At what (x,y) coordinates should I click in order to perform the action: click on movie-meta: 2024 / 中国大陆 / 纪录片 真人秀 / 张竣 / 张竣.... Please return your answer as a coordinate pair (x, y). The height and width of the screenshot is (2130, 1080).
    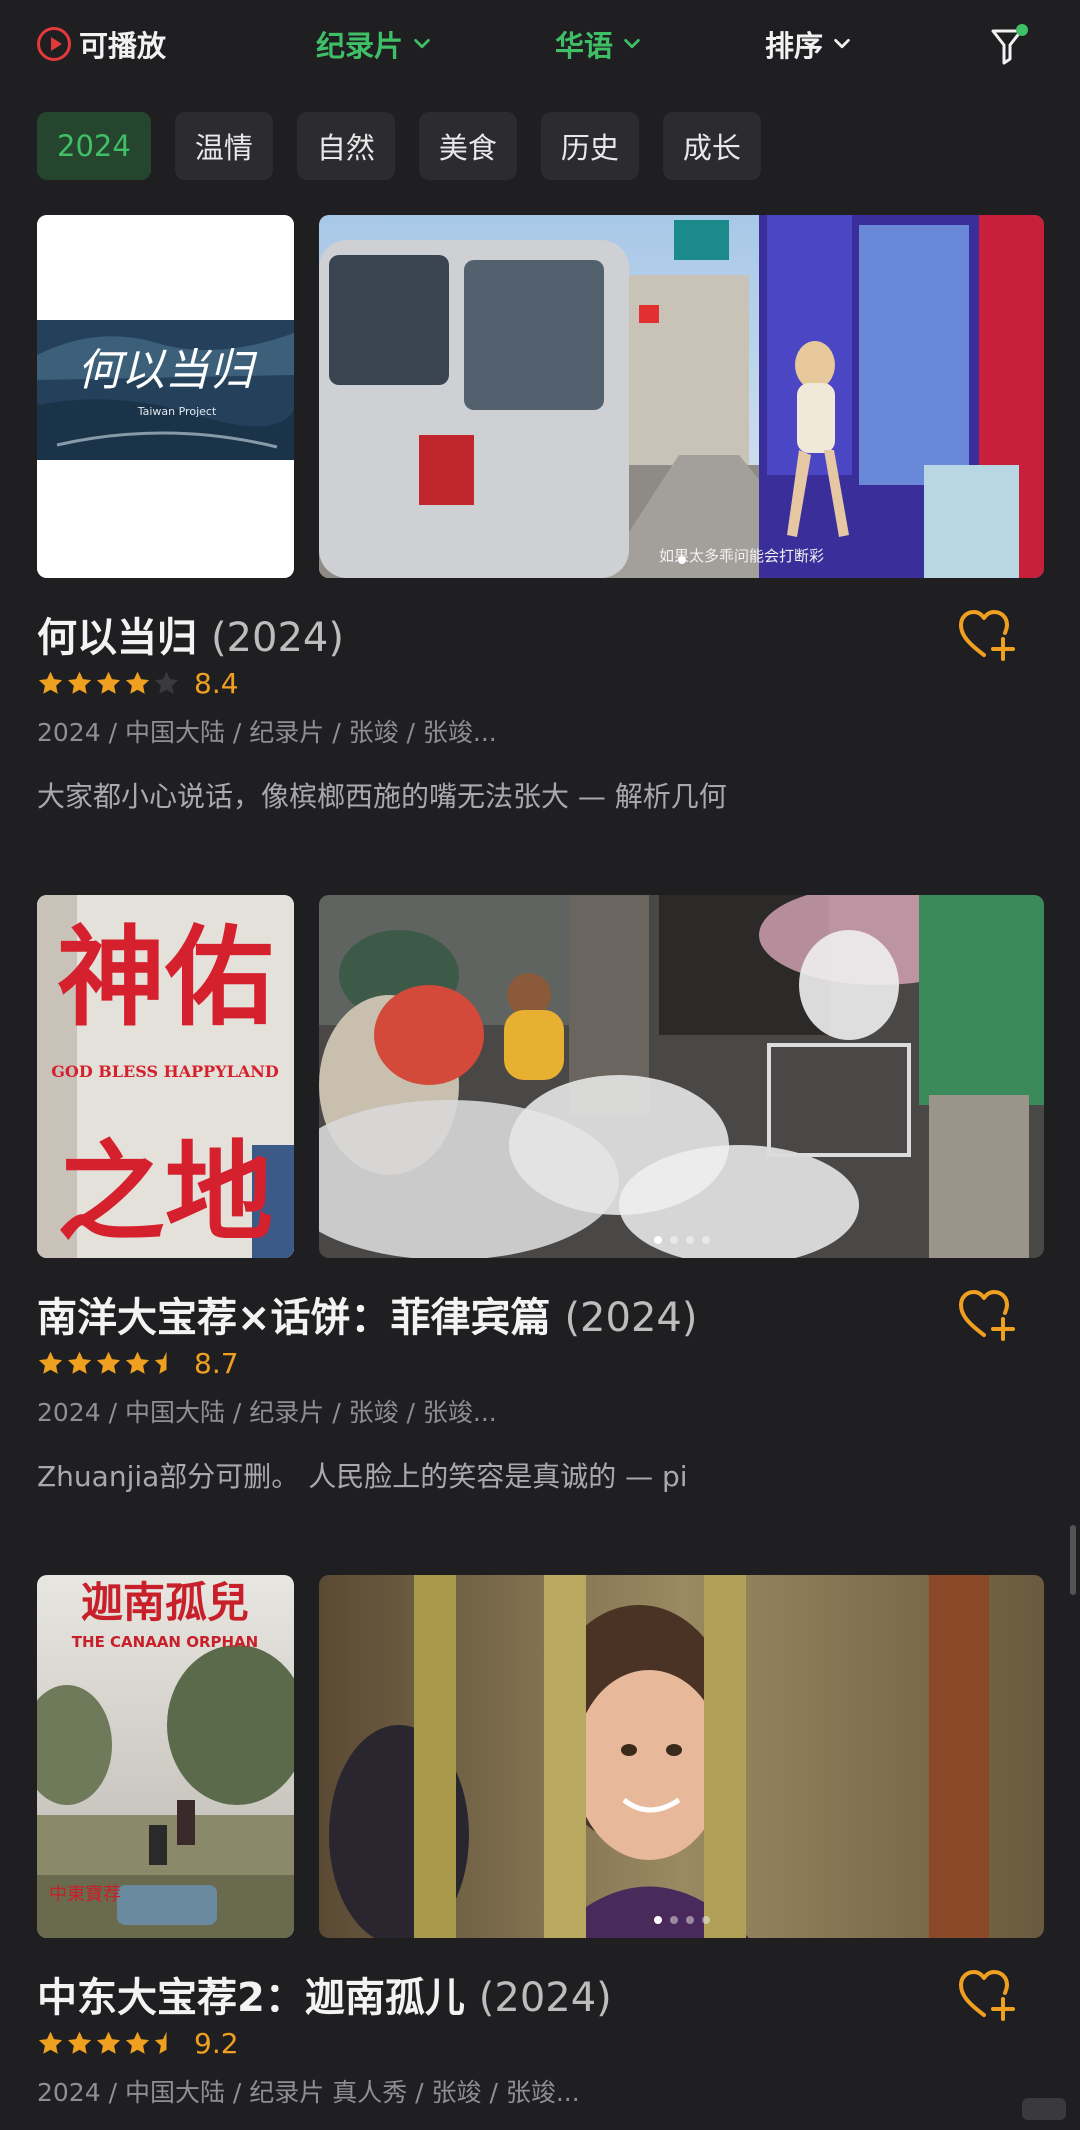
    Looking at the image, I should click on (308, 2092).